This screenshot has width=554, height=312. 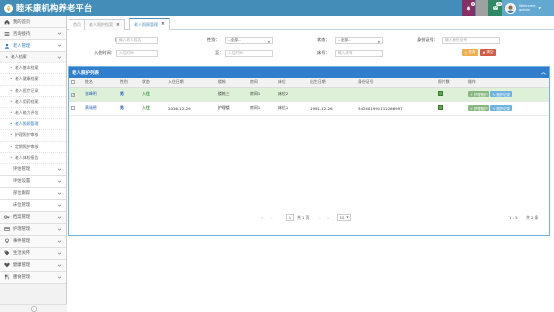 What do you see at coordinates (22, 182) in the screenshot?
I see `sidebar-group-label: 评估设置` at bounding box center [22, 182].